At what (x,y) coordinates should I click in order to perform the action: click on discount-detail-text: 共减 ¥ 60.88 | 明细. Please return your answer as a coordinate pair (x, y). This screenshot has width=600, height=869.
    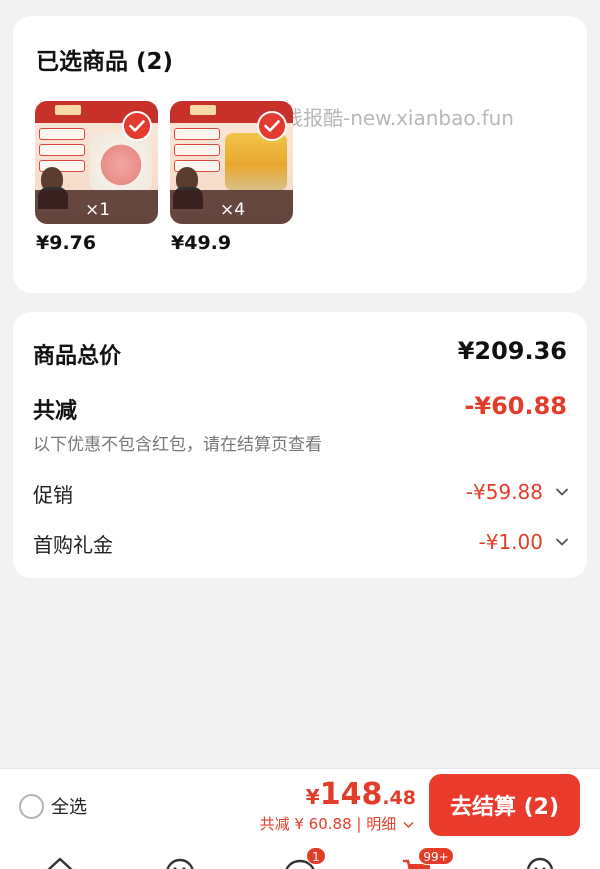
    Looking at the image, I should click on (328, 824).